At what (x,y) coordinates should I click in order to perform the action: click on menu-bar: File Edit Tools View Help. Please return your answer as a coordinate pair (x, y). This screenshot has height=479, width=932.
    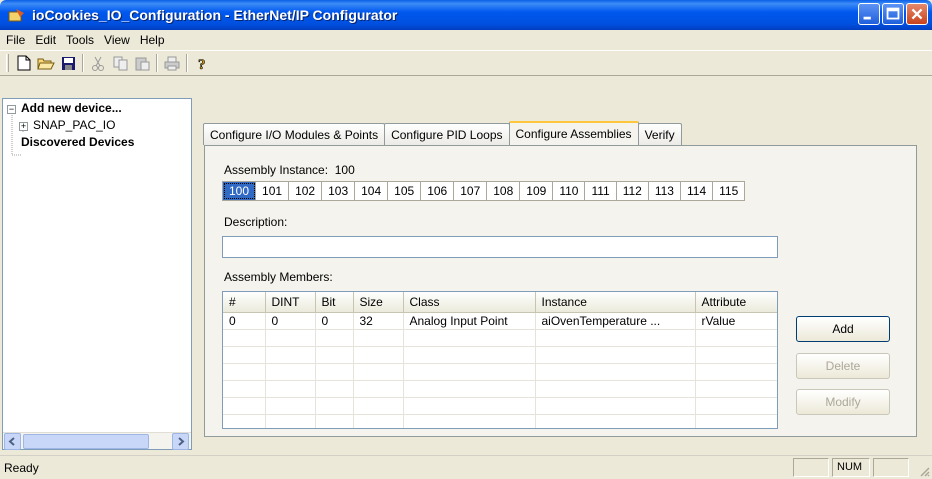
    Looking at the image, I should click on (466, 39).